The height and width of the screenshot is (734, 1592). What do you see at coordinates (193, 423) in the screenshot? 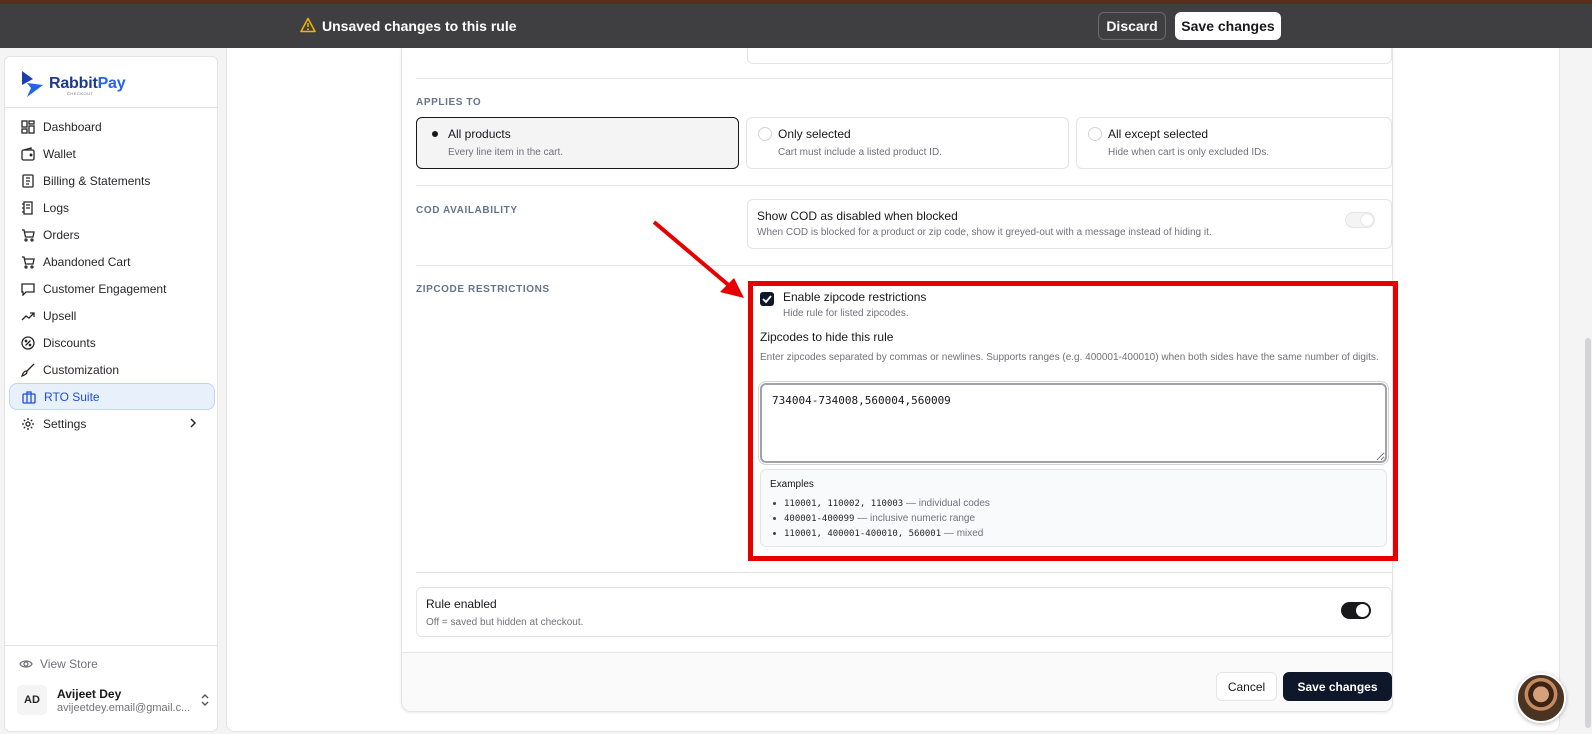
I see `chevron-right-icon` at bounding box center [193, 423].